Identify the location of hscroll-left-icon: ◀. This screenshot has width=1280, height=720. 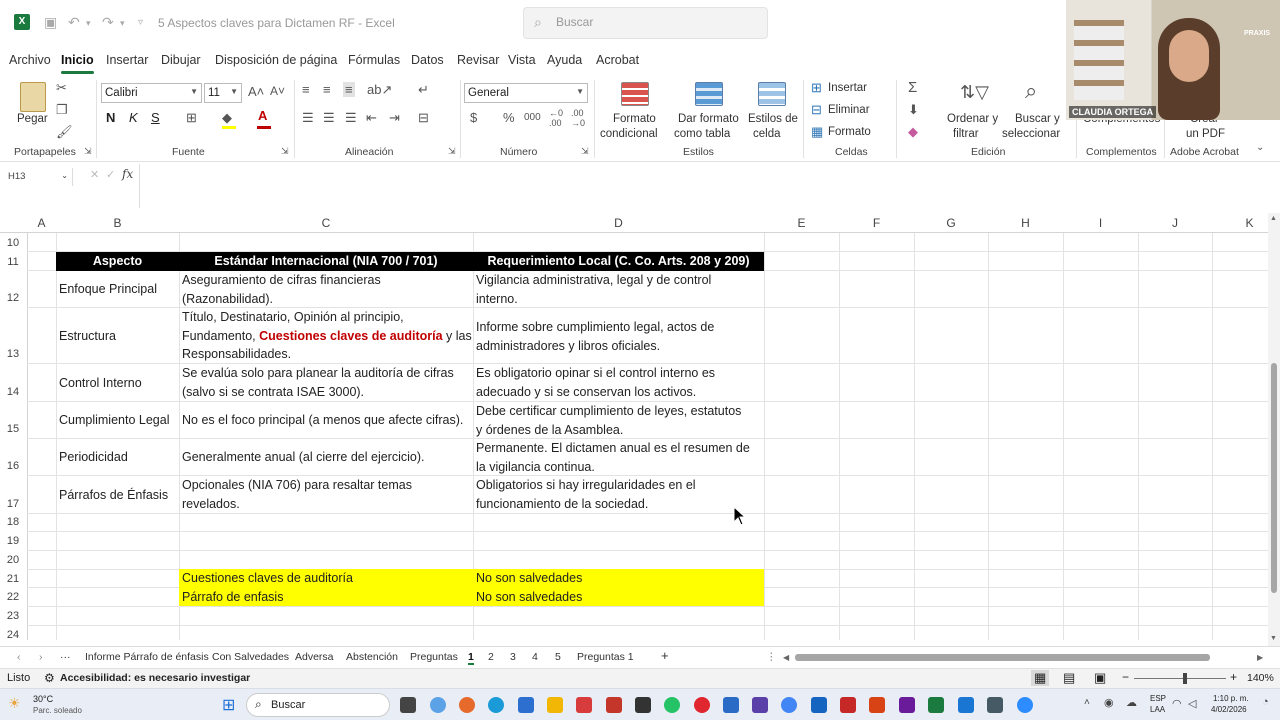
(786, 657).